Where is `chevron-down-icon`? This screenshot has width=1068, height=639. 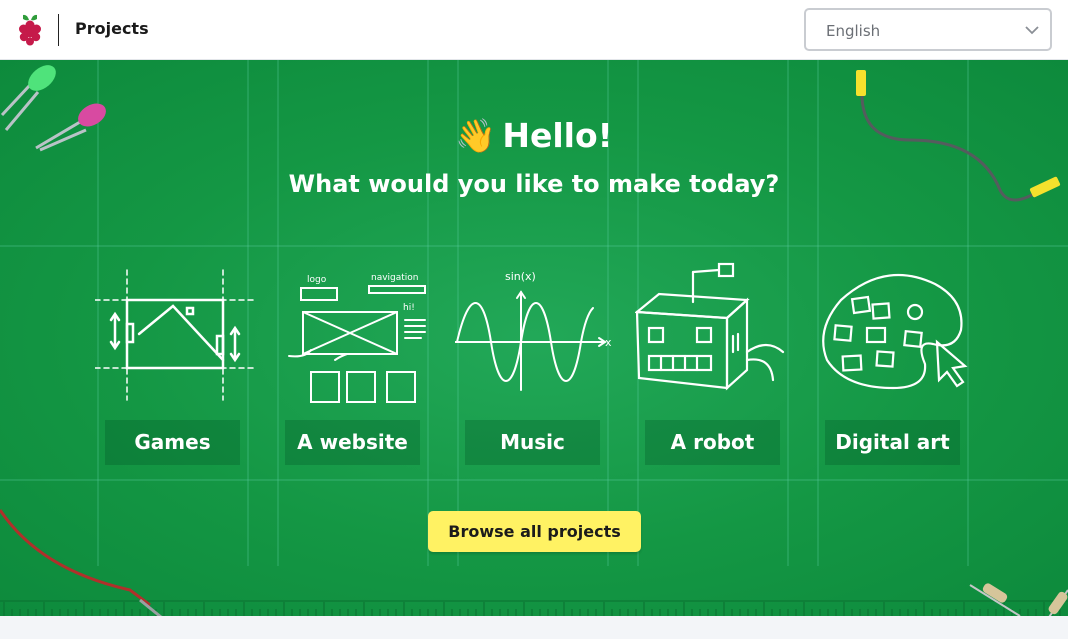
chevron-down-icon is located at coordinates (1032, 30).